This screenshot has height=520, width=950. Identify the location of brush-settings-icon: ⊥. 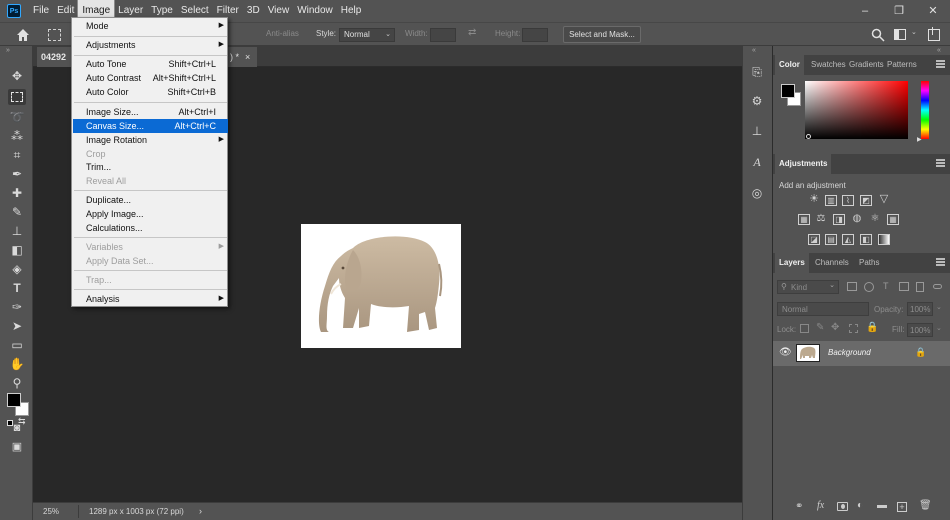
(757, 131).